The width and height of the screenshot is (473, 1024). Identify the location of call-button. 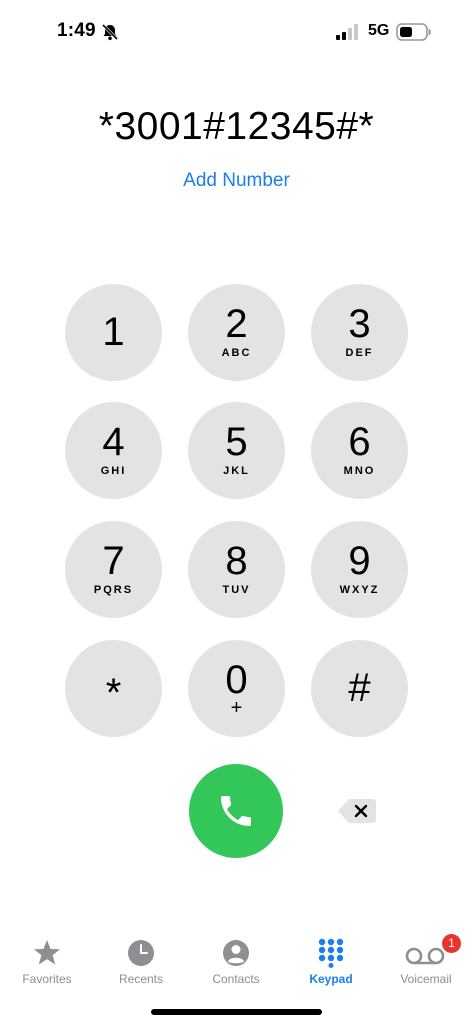
(236, 811).